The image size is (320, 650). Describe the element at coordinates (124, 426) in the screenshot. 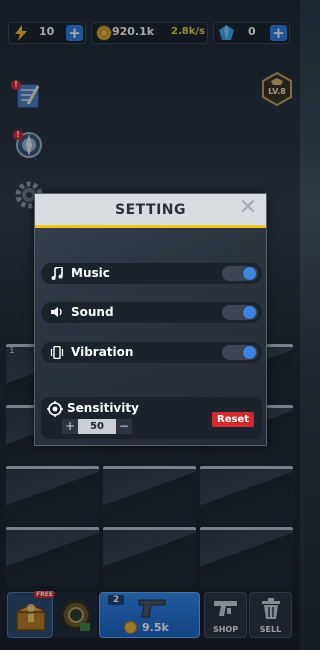

I see `decrease-sensitivity-button: −` at that location.